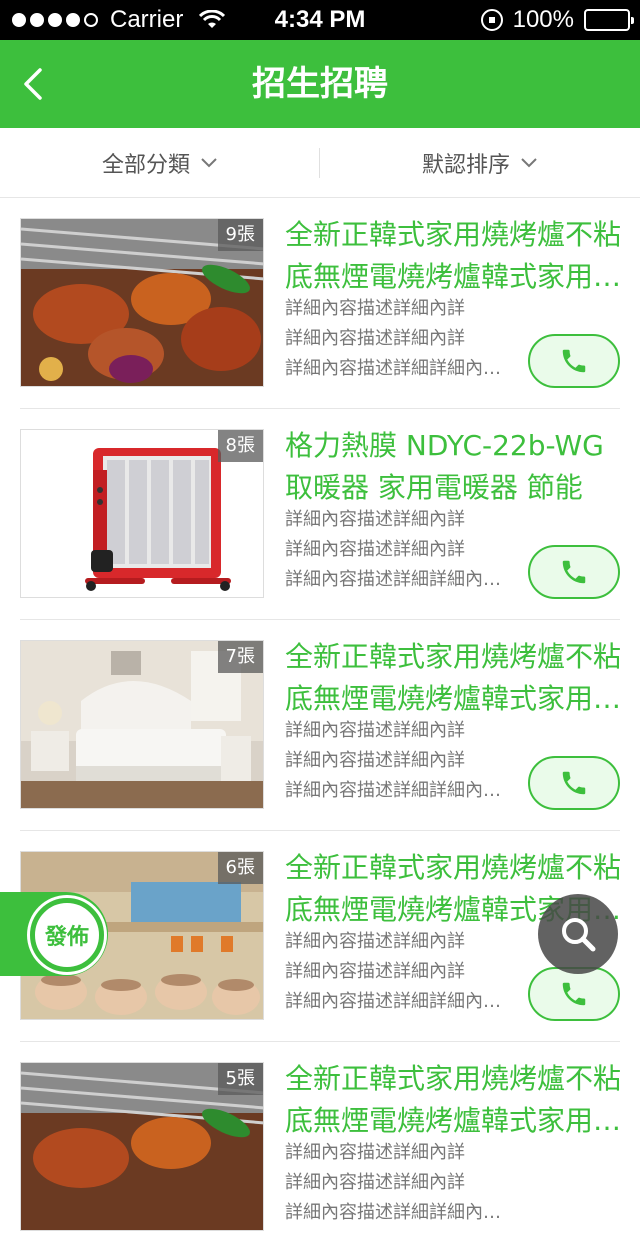 Image resolution: width=640 pixels, height=1253 pixels. I want to click on item-thumbnail: 7張, so click(142, 724).